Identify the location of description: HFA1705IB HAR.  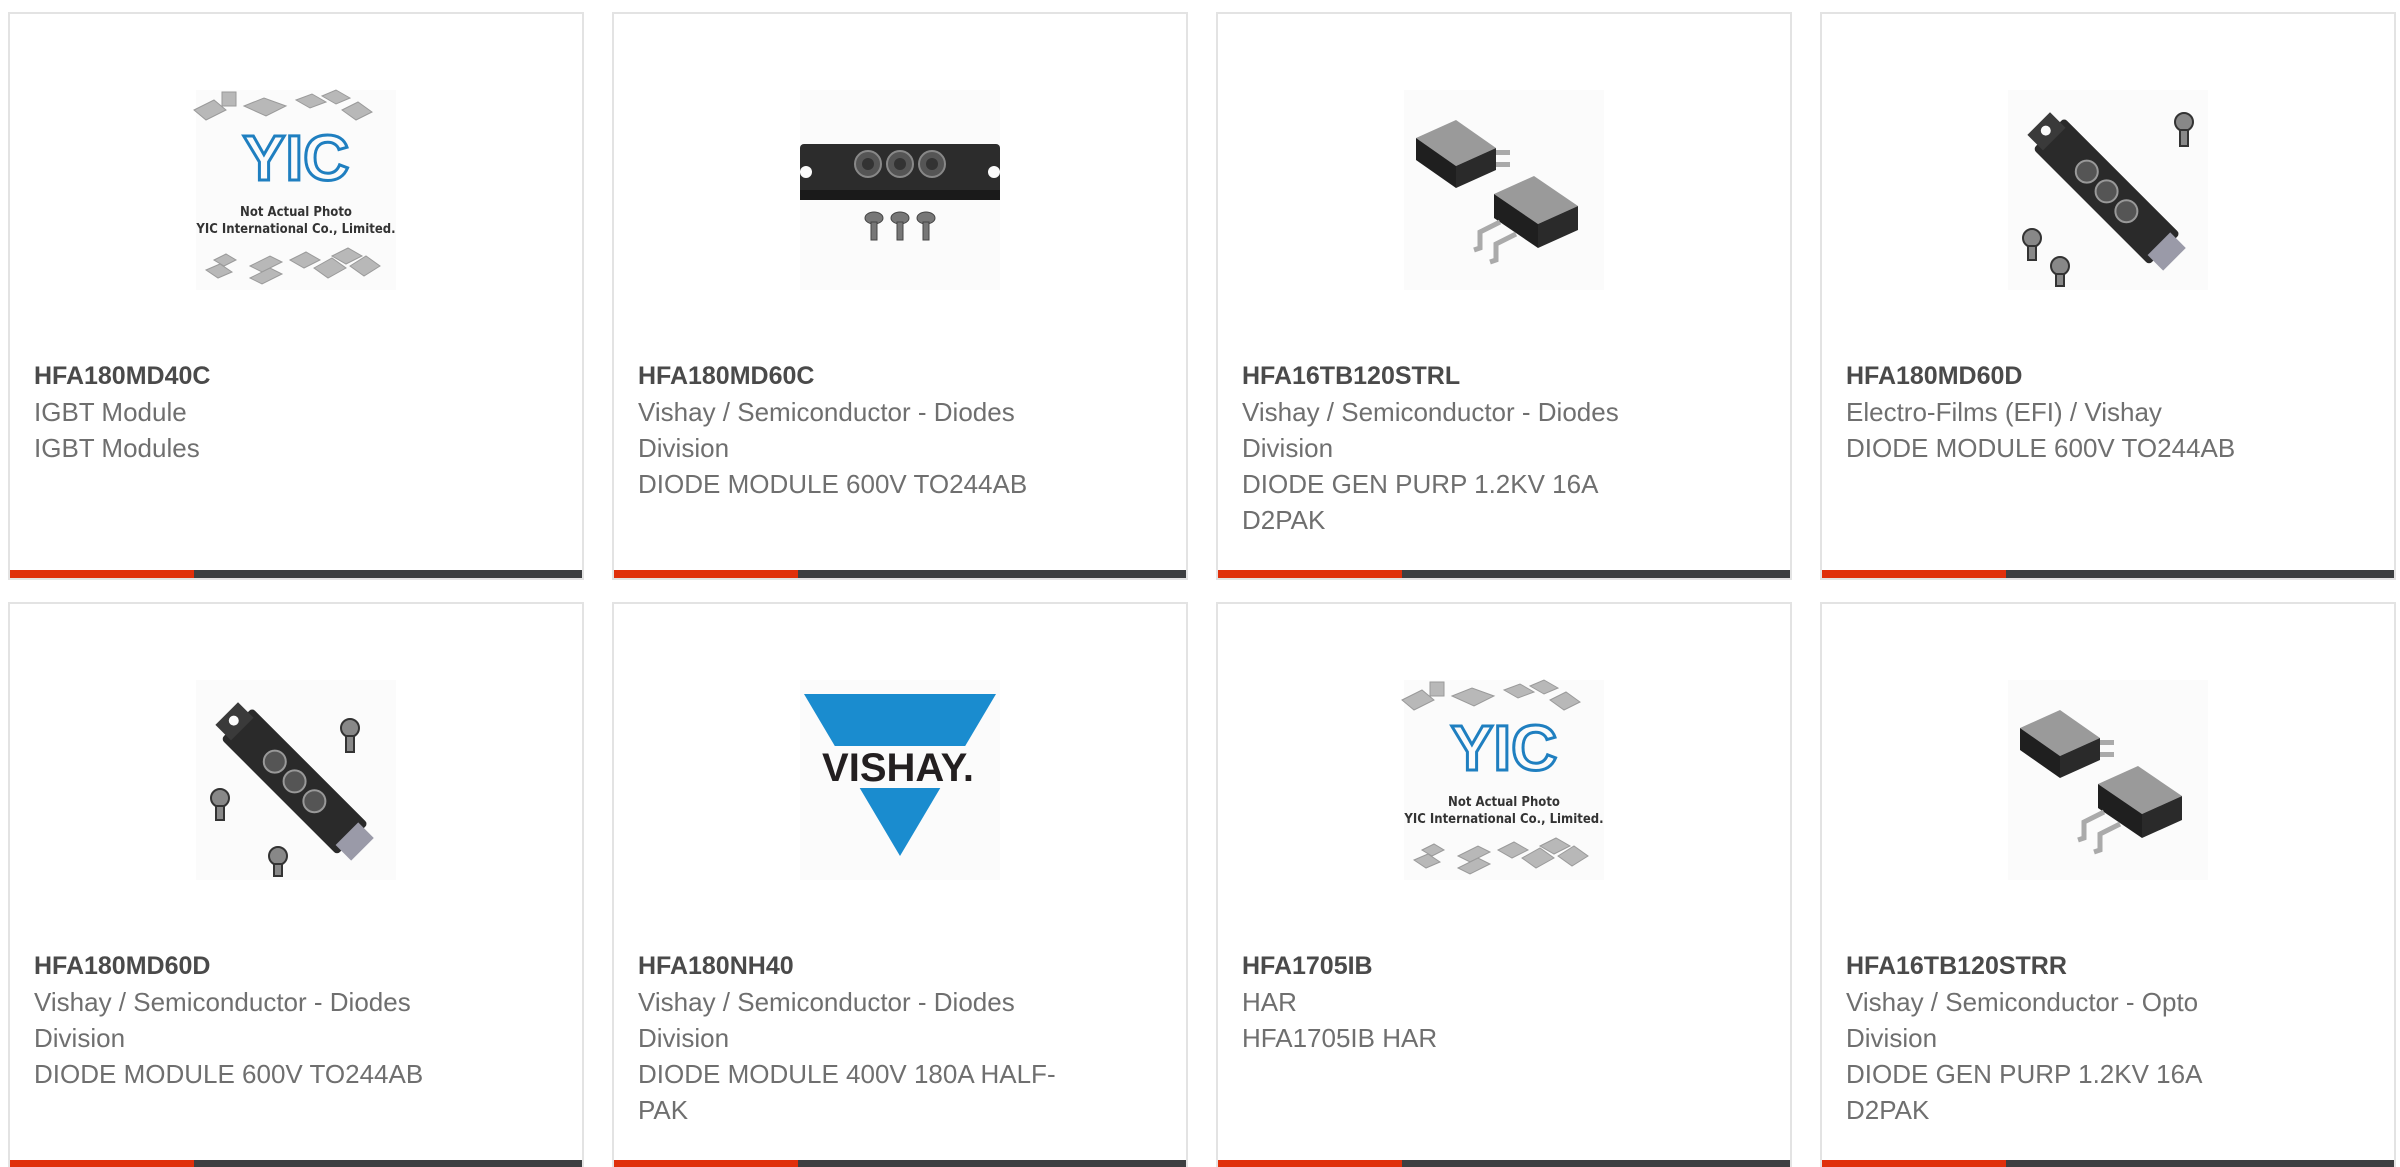
(1340, 1038).